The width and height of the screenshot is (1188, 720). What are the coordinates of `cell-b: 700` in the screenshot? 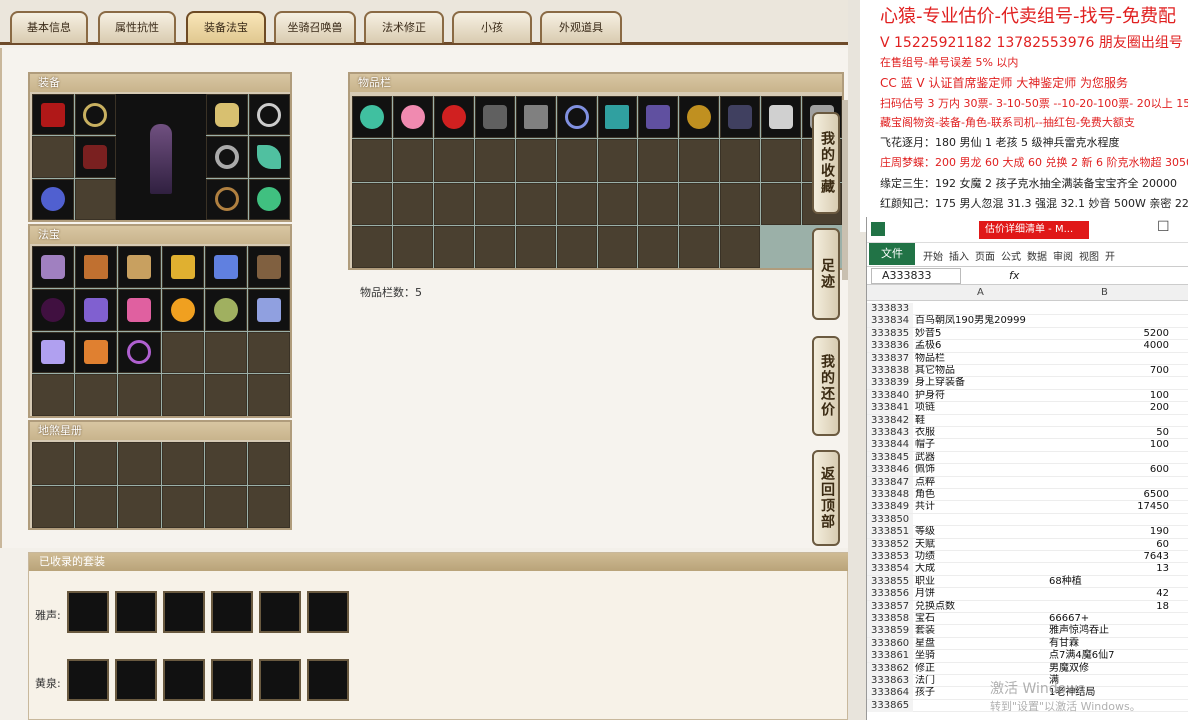 It's located at (1111, 371).